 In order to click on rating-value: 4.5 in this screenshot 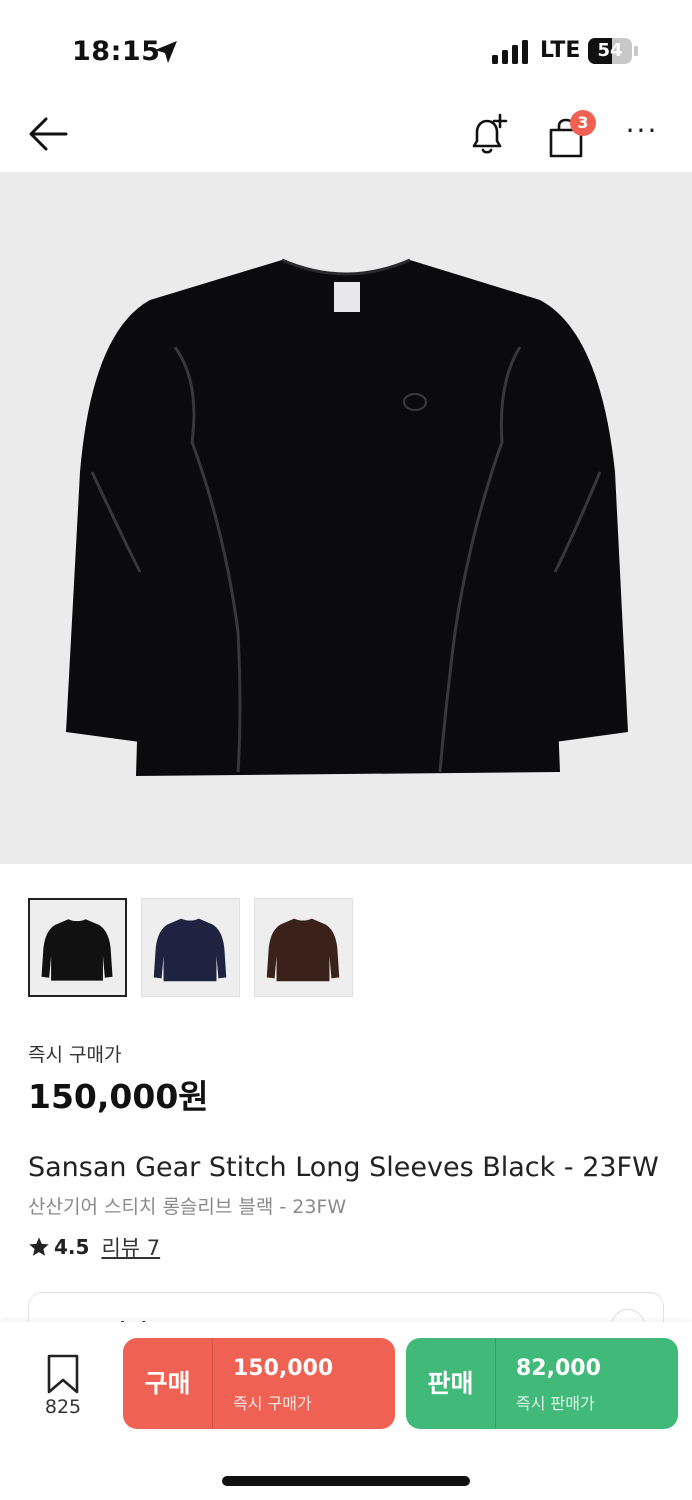, I will do `click(72, 1247)`.